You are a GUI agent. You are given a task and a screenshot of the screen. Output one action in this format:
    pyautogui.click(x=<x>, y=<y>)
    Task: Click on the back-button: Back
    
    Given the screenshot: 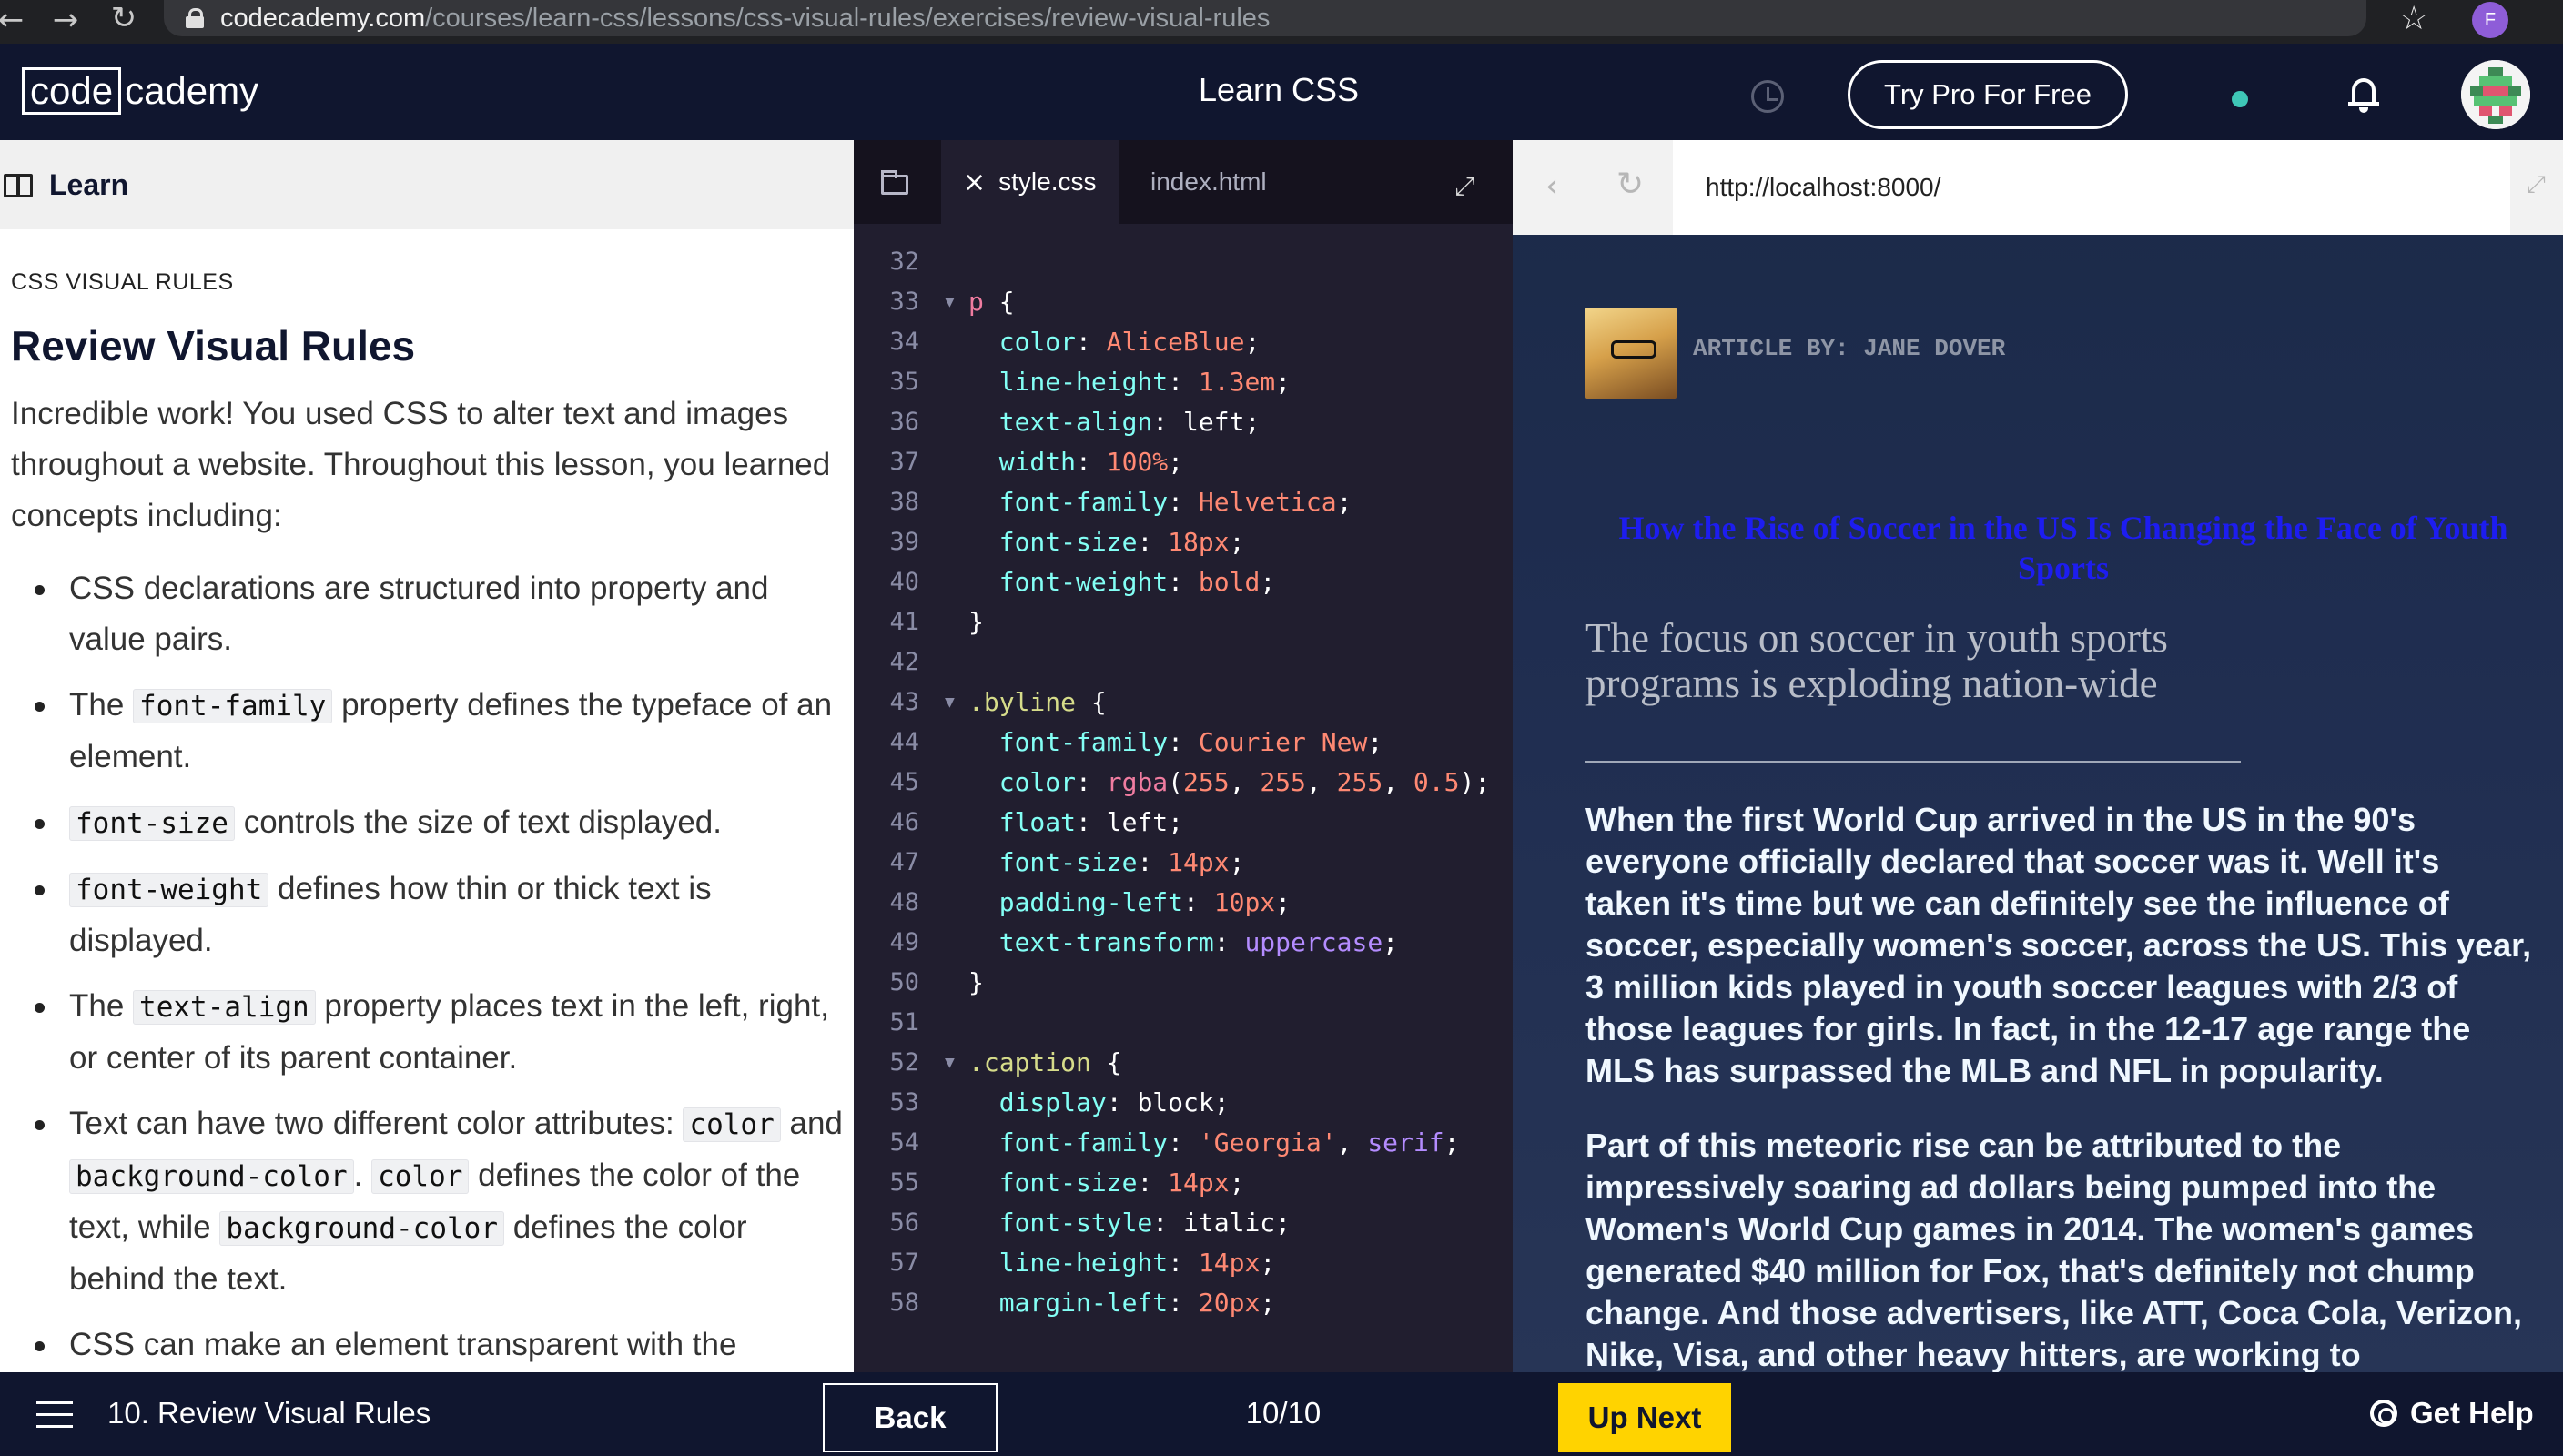 What is the action you would take?
    pyautogui.click(x=910, y=1418)
    